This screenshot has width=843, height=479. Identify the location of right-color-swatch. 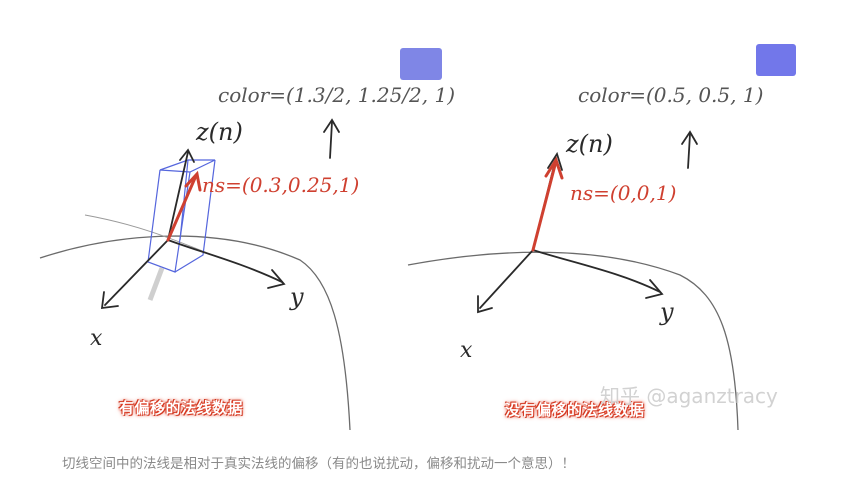
(776, 60).